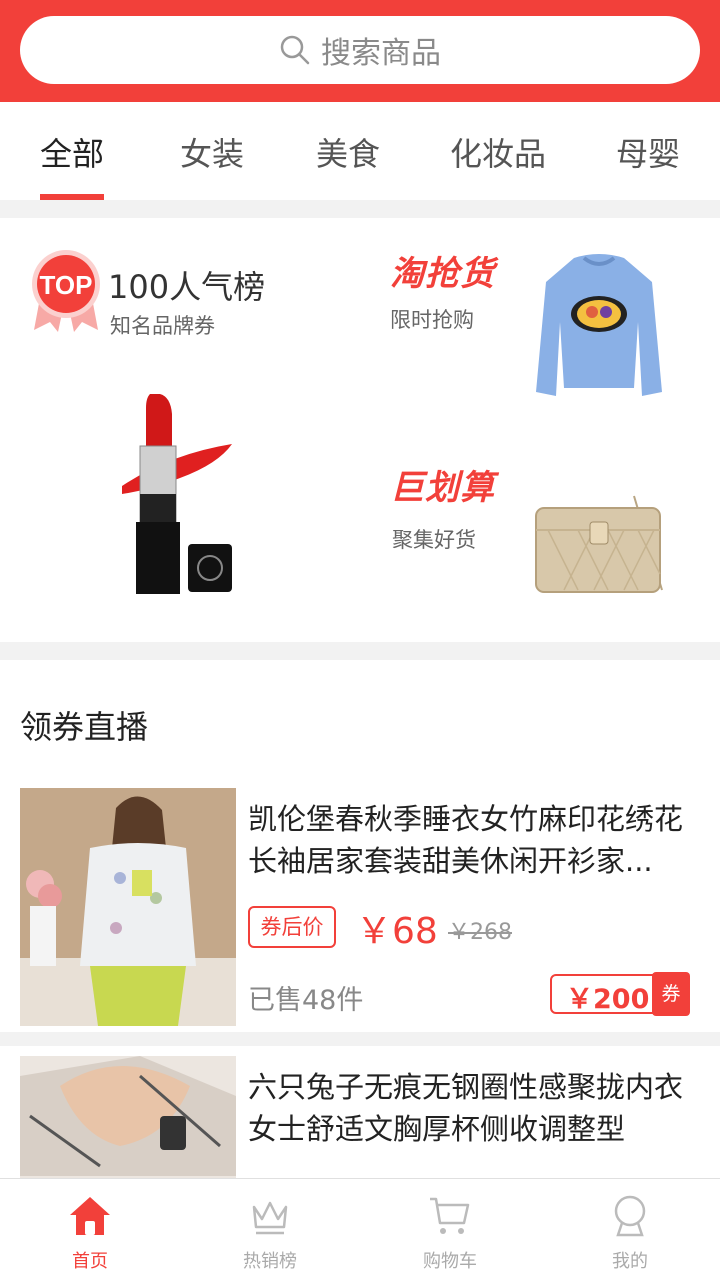 The height and width of the screenshot is (1280, 720). I want to click on nav-home-label: 首页, so click(90, 1261).